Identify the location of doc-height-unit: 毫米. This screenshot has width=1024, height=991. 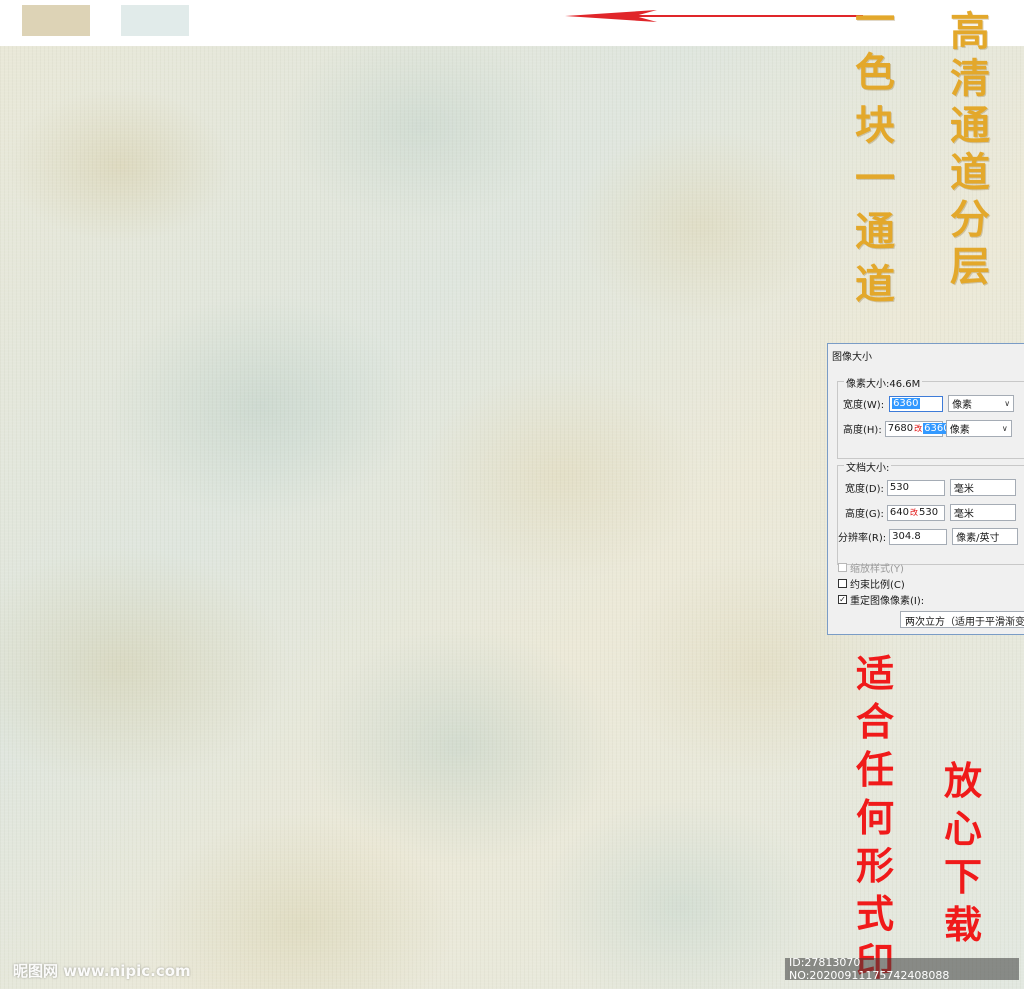
(963, 514).